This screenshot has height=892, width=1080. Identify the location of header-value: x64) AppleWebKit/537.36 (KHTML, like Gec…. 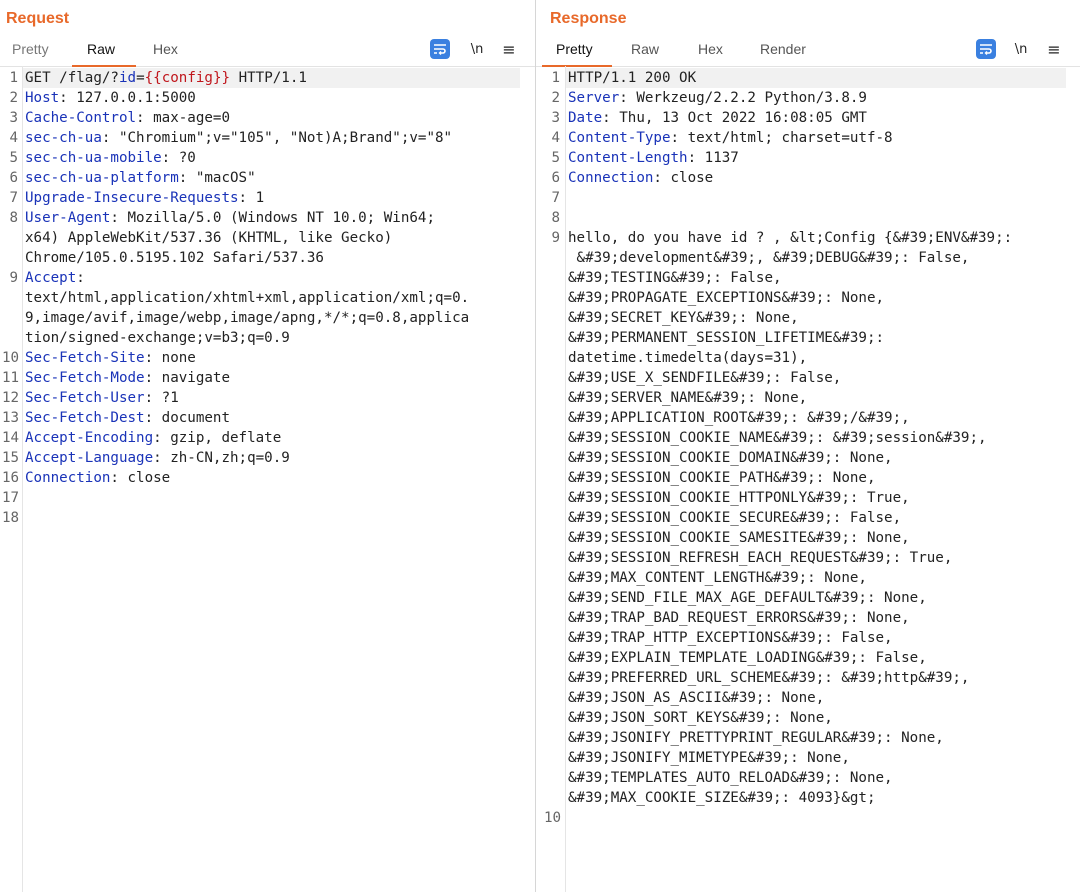
(209, 238).